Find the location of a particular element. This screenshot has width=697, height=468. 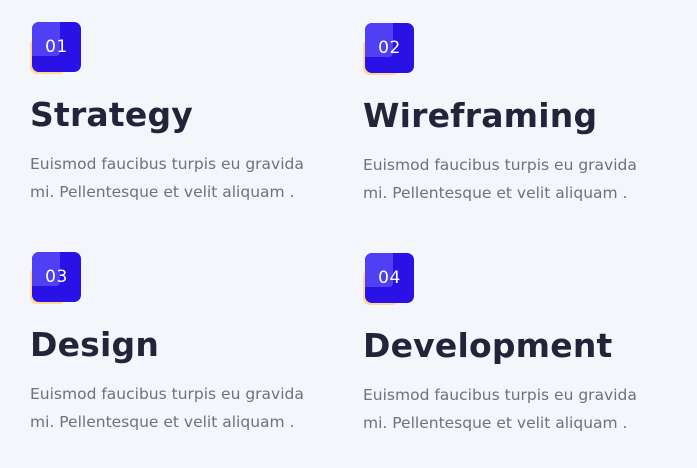

step-badge-icon: 04 is located at coordinates (389, 279).